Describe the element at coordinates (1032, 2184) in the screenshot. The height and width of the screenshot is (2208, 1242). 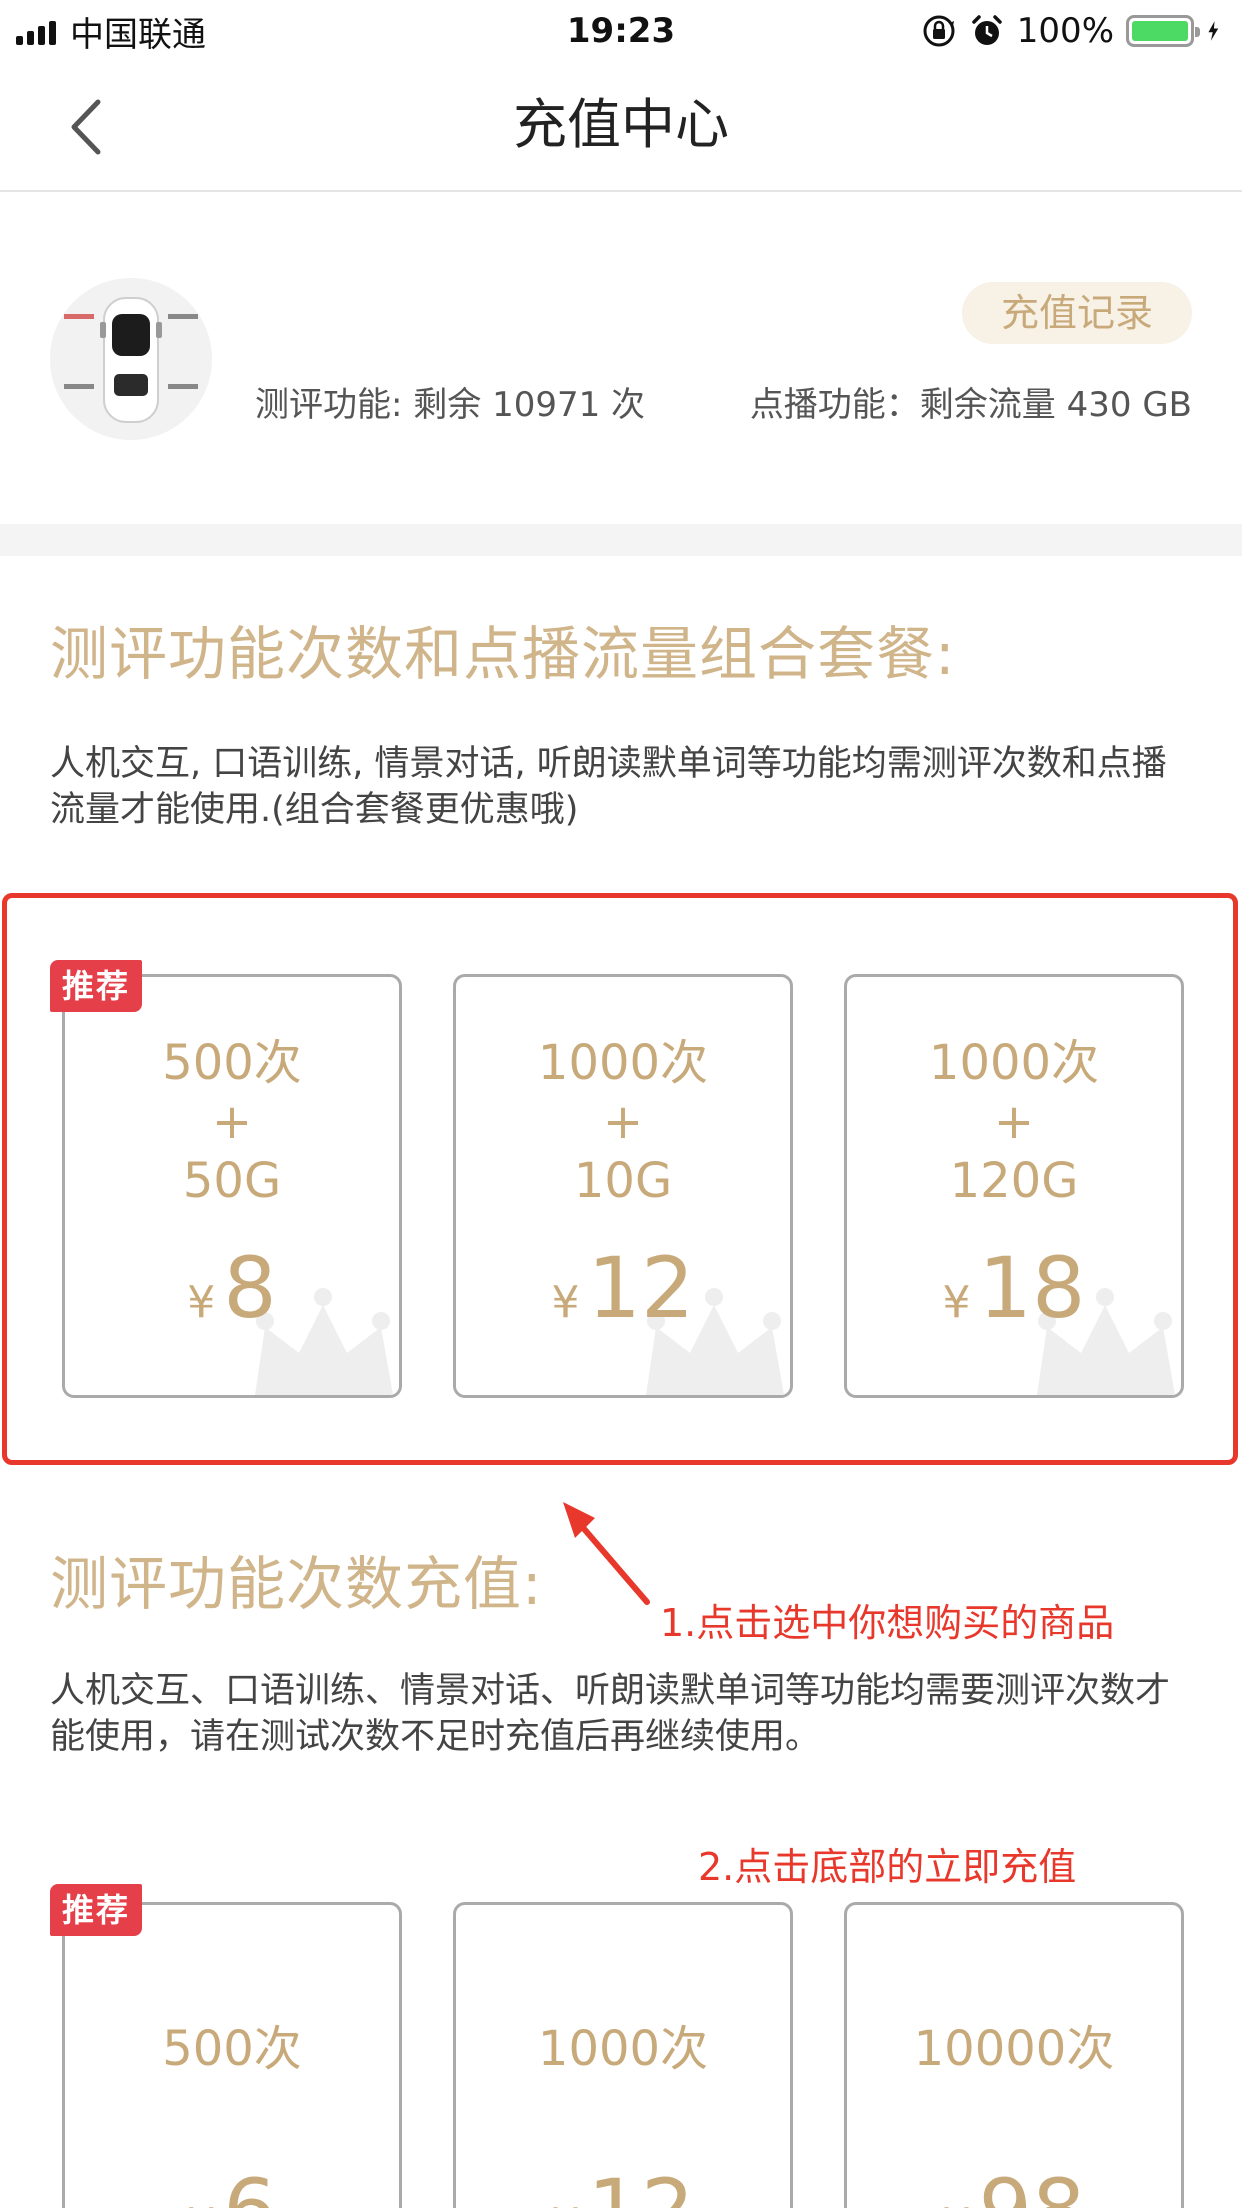
I see `price-value: 98` at that location.